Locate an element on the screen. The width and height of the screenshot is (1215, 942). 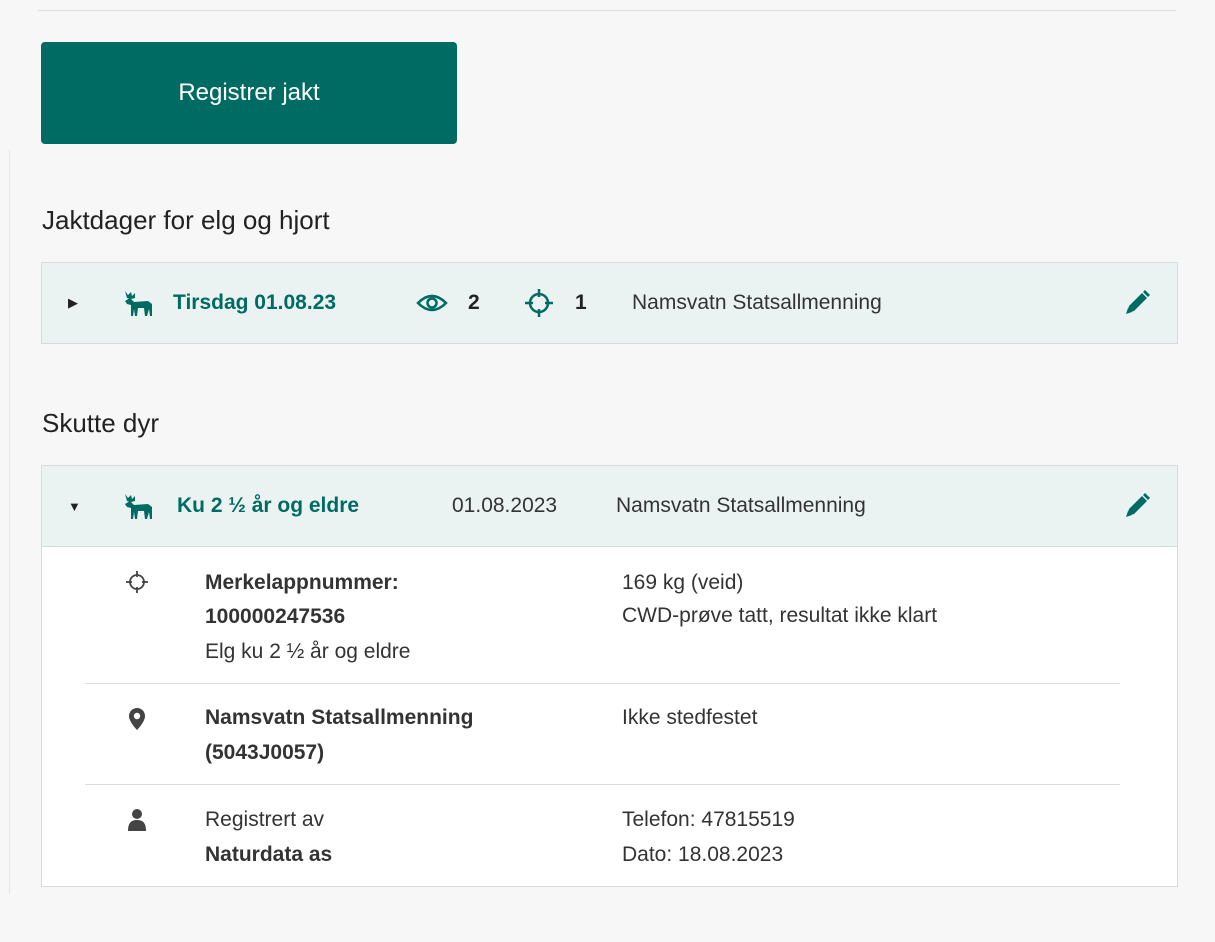
map-pin-icon is located at coordinates (137, 719).